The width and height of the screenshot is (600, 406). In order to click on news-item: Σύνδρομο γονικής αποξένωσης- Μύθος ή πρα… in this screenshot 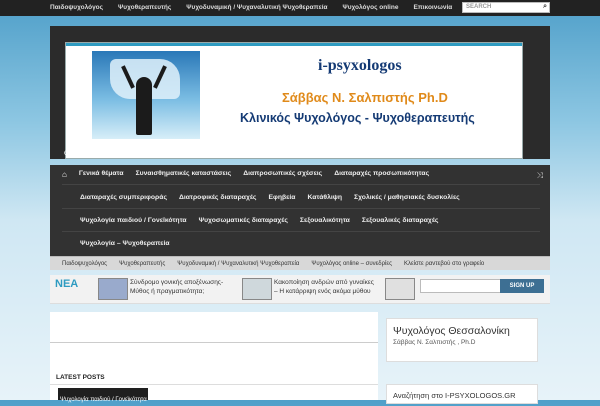, I will do `click(180, 287)`.